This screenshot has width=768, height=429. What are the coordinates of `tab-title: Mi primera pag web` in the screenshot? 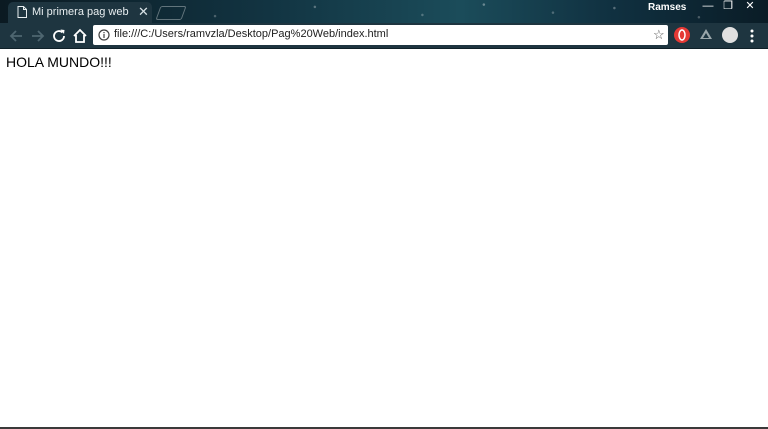 It's located at (80, 12).